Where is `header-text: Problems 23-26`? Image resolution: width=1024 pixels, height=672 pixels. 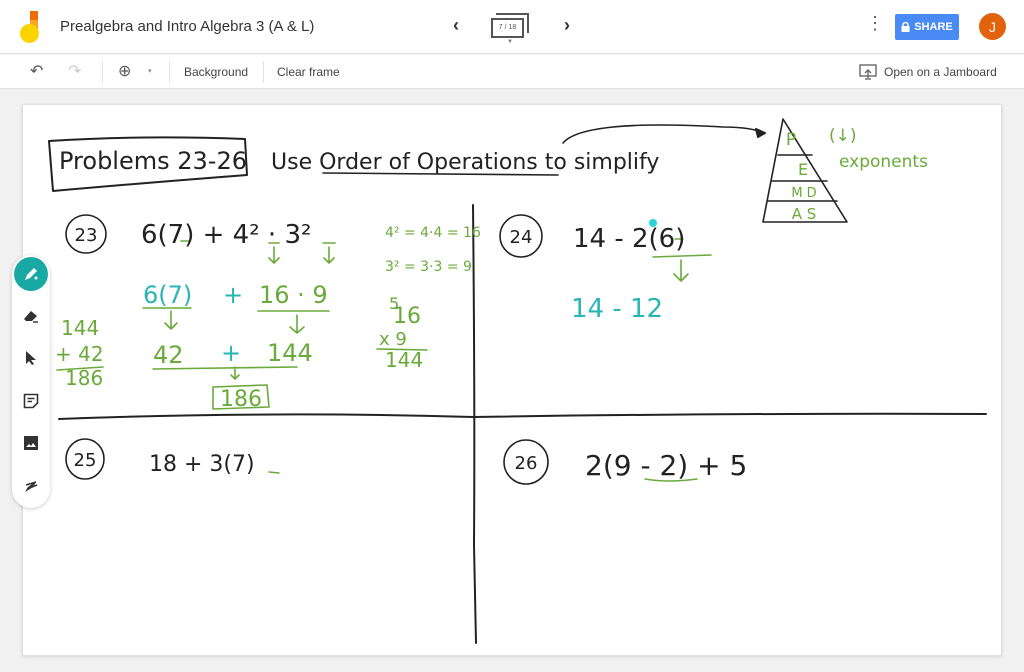
header-text: Problems 23-26 is located at coordinates (153, 161).